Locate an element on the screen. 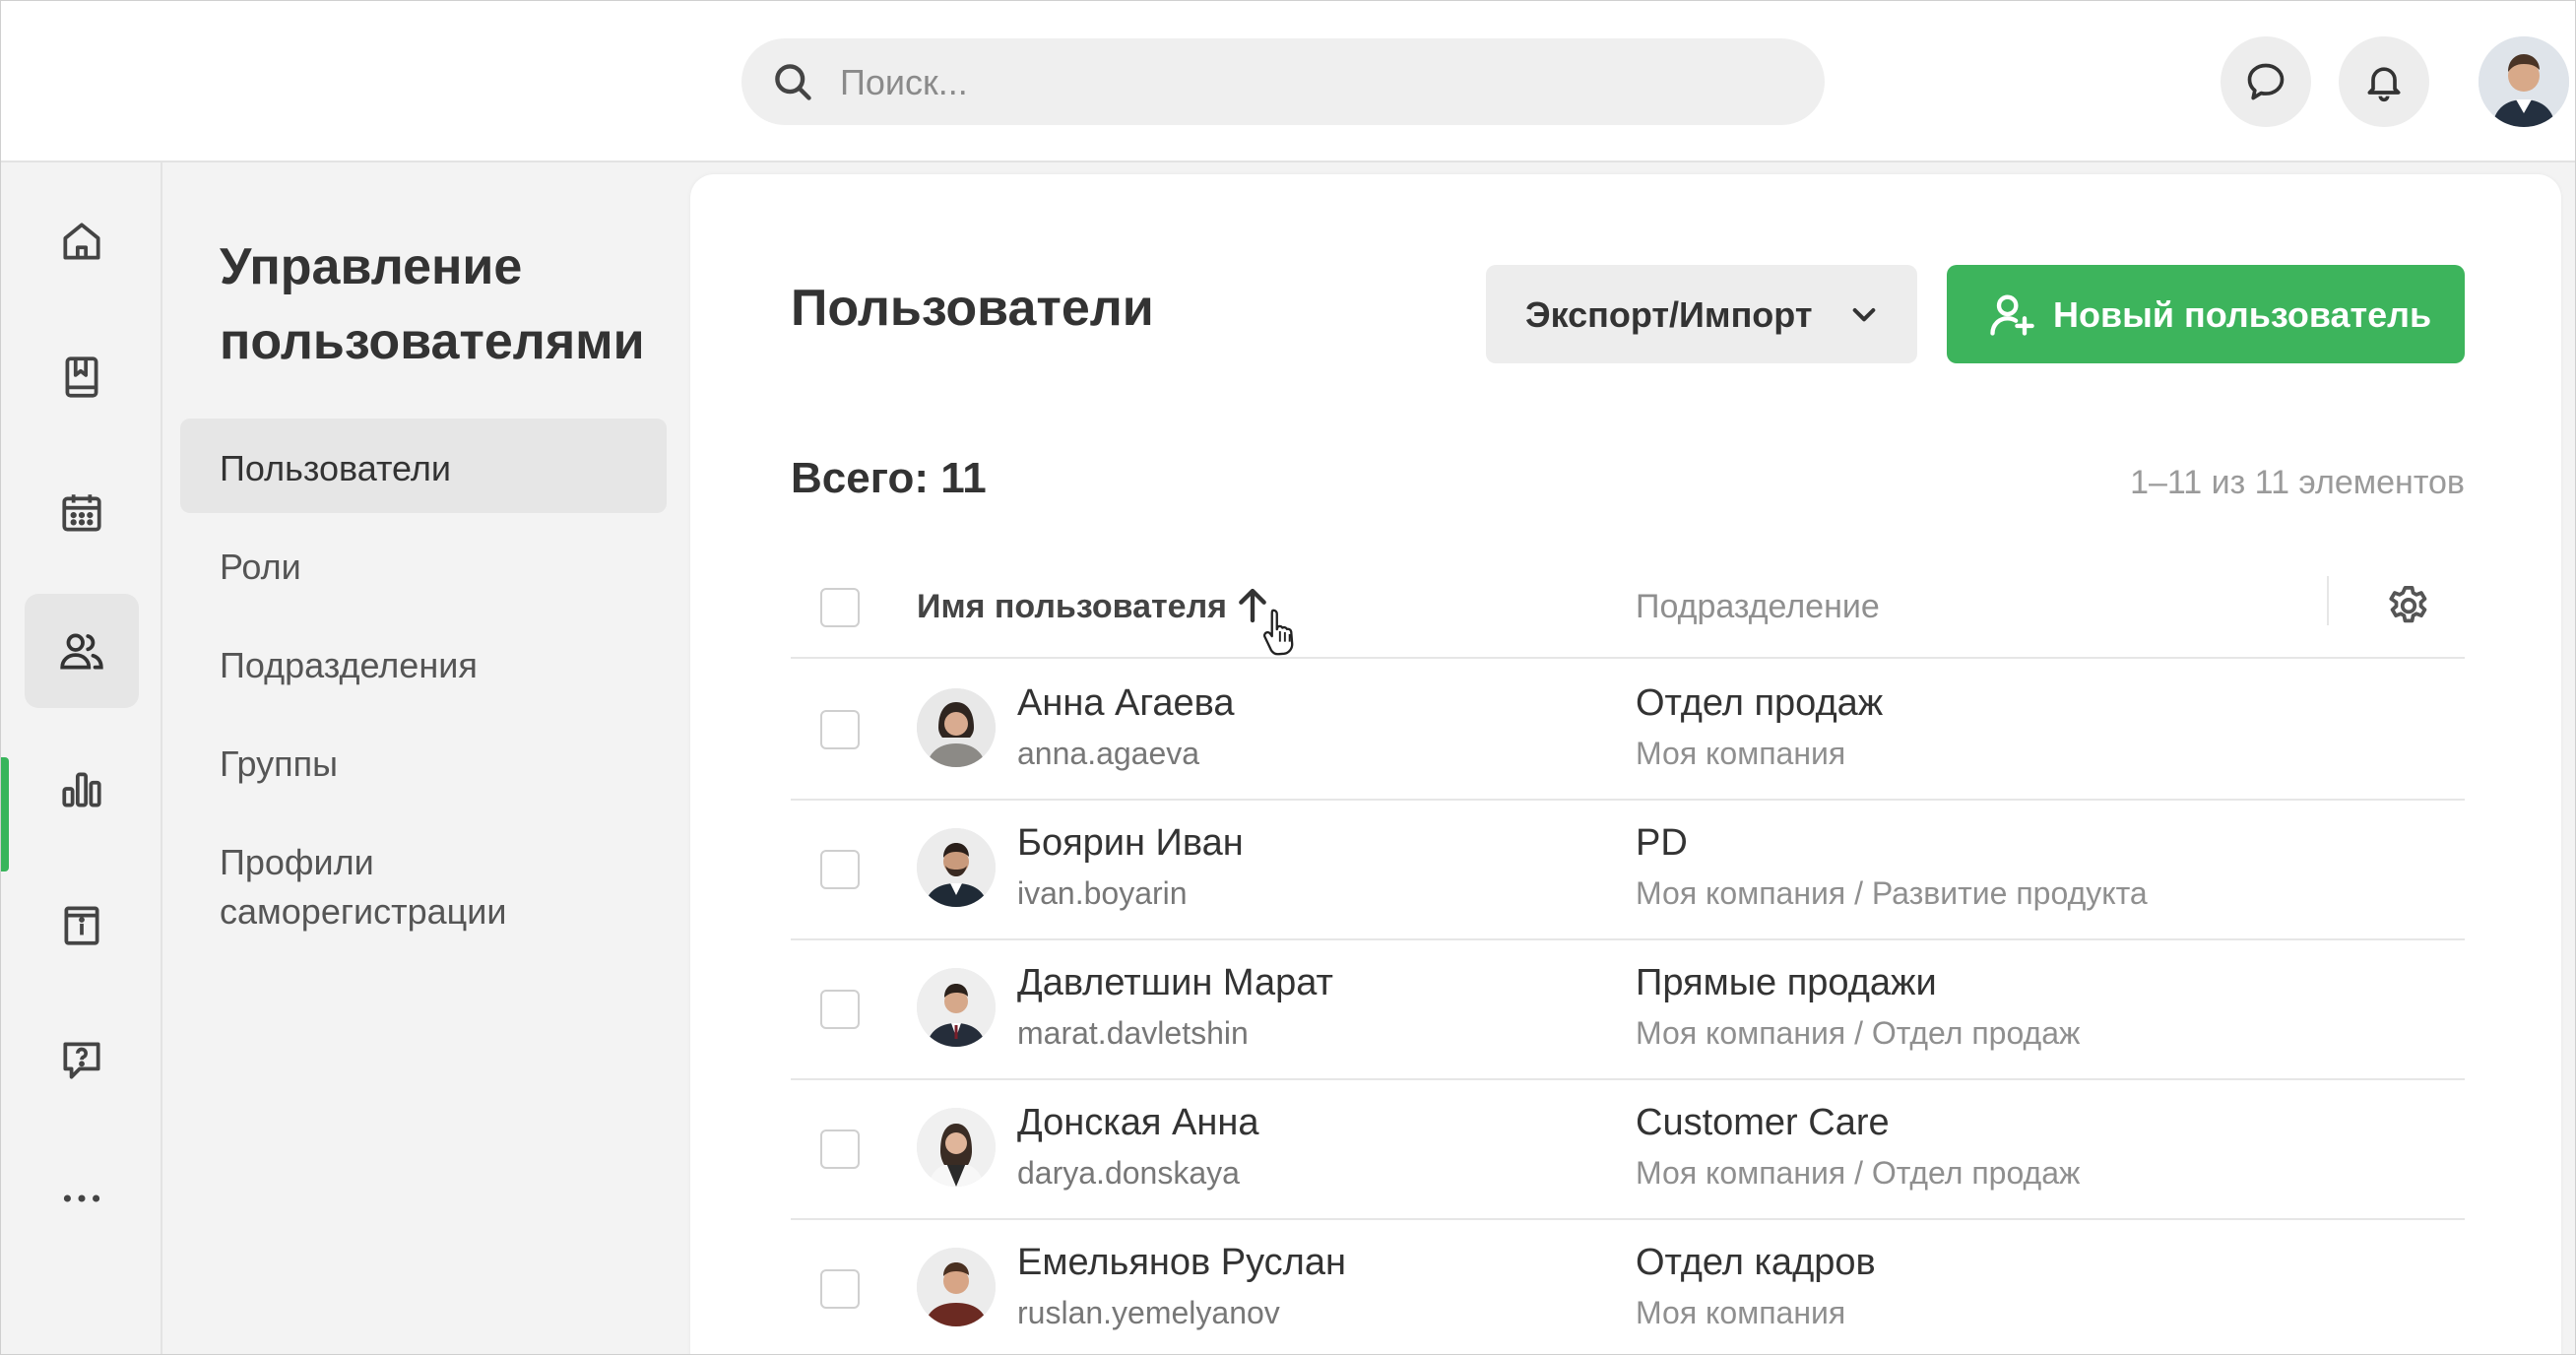  nav-help is located at coordinates (82, 1060).